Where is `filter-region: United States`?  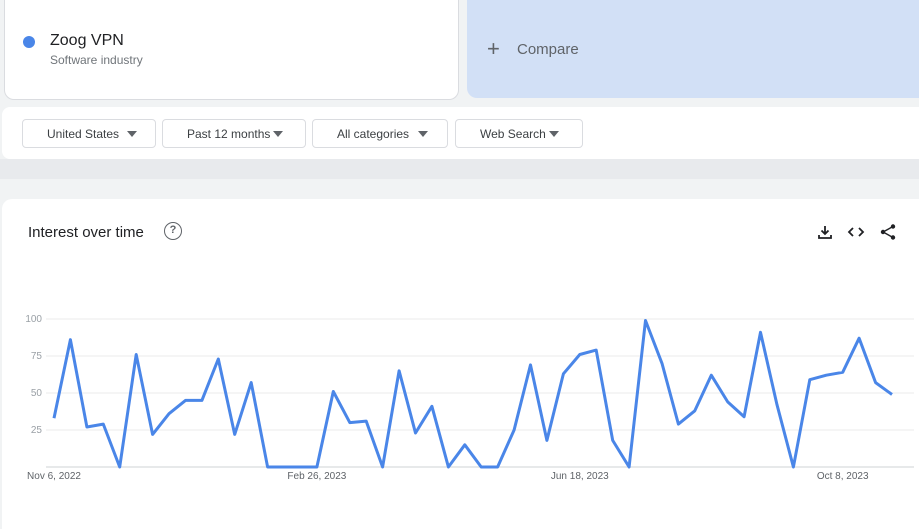
filter-region: United States is located at coordinates (89, 133).